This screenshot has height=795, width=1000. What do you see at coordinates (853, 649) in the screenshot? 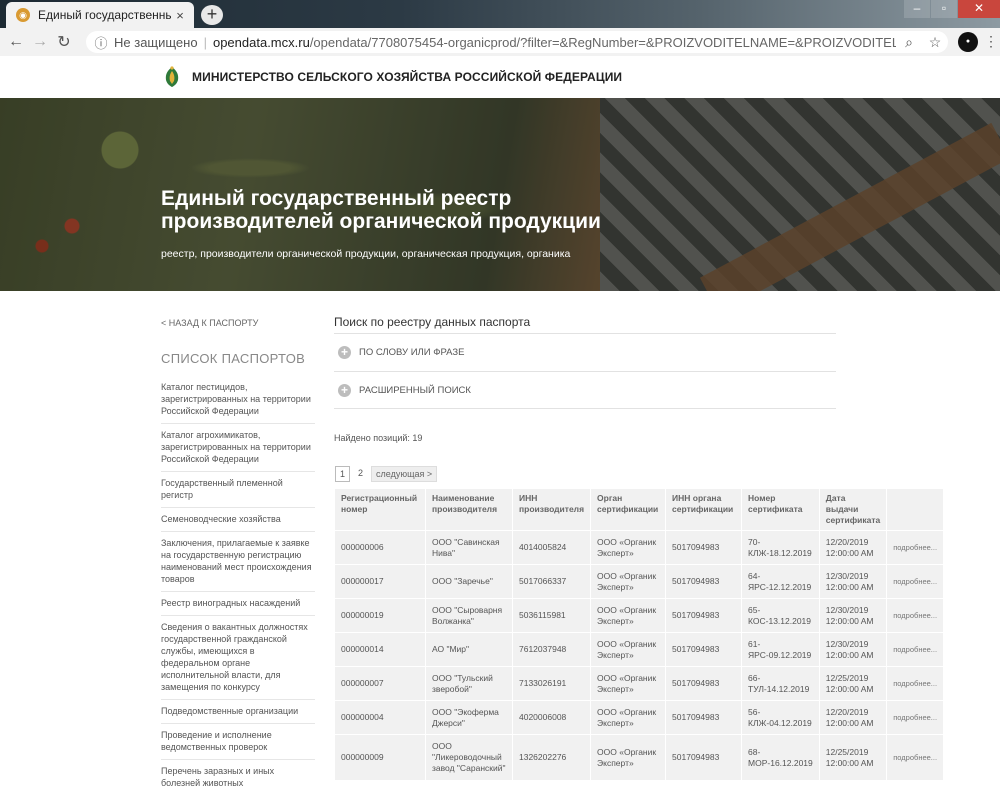
I see `cell-date: 12/30/2019 12:00:00 AM` at bounding box center [853, 649].